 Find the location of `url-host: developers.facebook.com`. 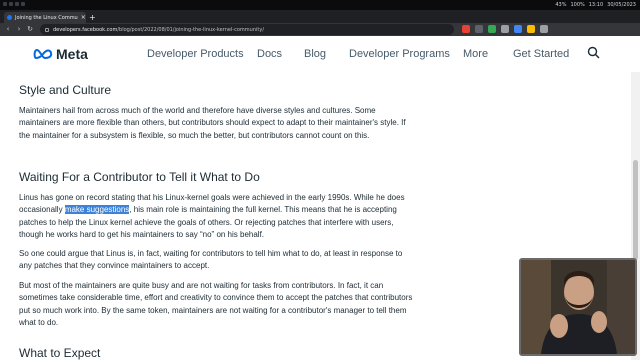

url-host: developers.facebook.com is located at coordinates (85, 29).